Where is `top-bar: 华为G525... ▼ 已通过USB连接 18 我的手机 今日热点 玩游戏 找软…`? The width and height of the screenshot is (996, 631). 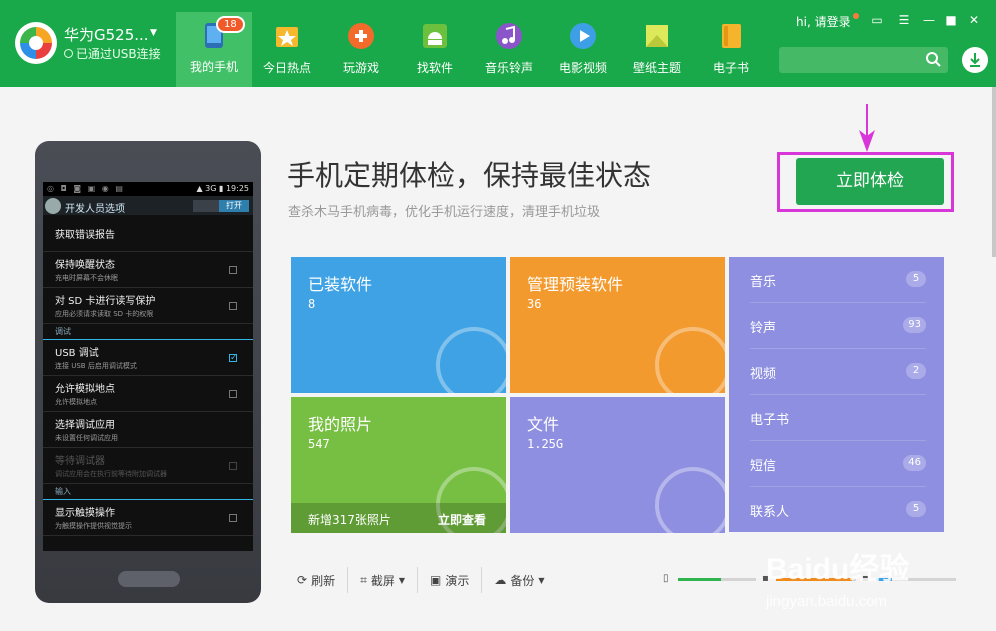
top-bar: 华为G525... ▼ 已通过USB连接 18 我的手机 今日热点 玩游戏 找软… is located at coordinates (498, 43).